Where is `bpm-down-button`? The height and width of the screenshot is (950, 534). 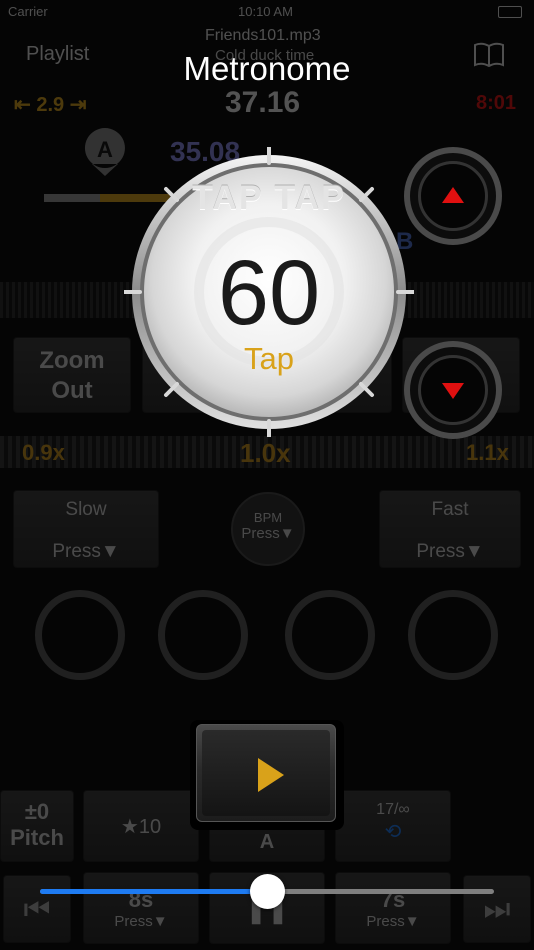
bpm-down-button is located at coordinates (453, 390).